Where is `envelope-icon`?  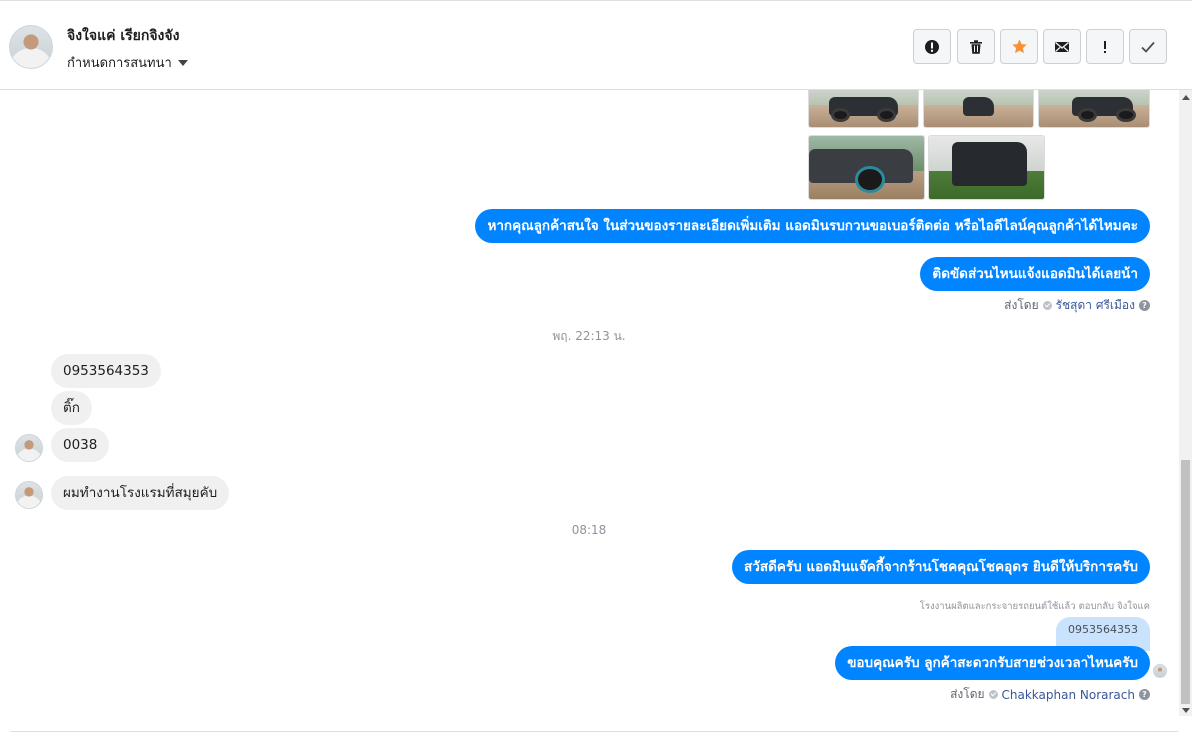 envelope-icon is located at coordinates (1062, 46).